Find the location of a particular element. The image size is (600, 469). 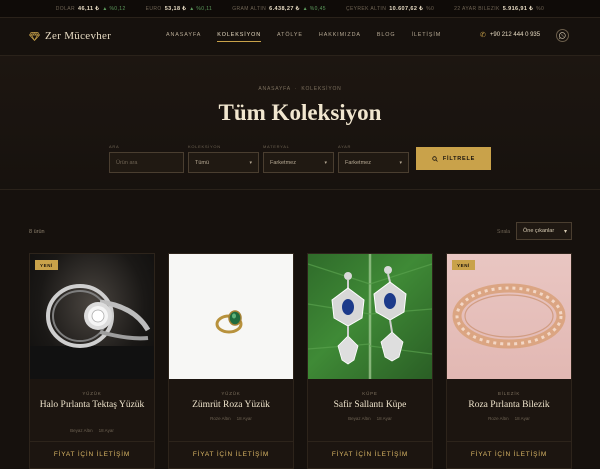

product-category: YÜZÜK is located at coordinates (231, 393).